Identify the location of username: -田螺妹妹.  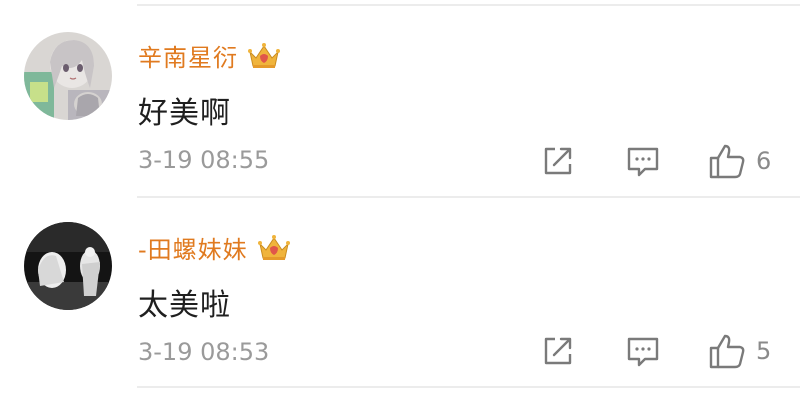
(214, 247).